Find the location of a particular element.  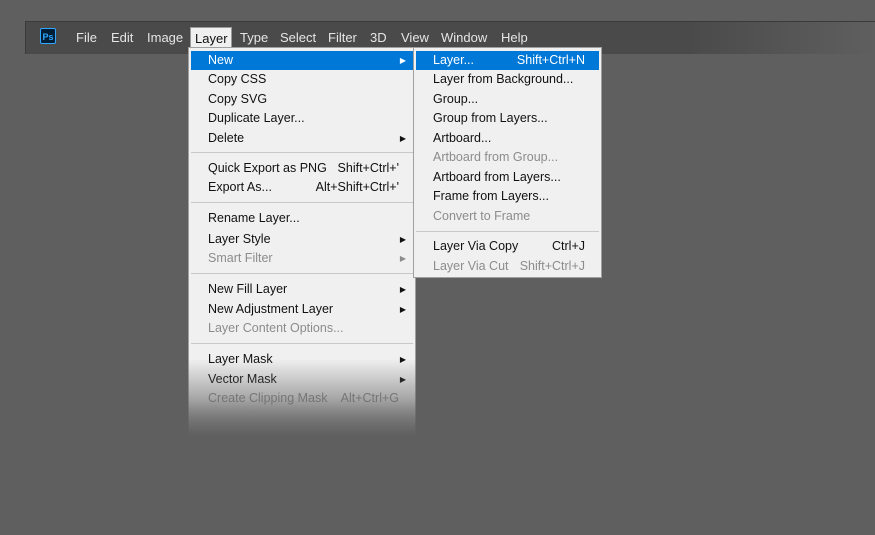

menu-item-label: Copy SVG is located at coordinates (238, 99).